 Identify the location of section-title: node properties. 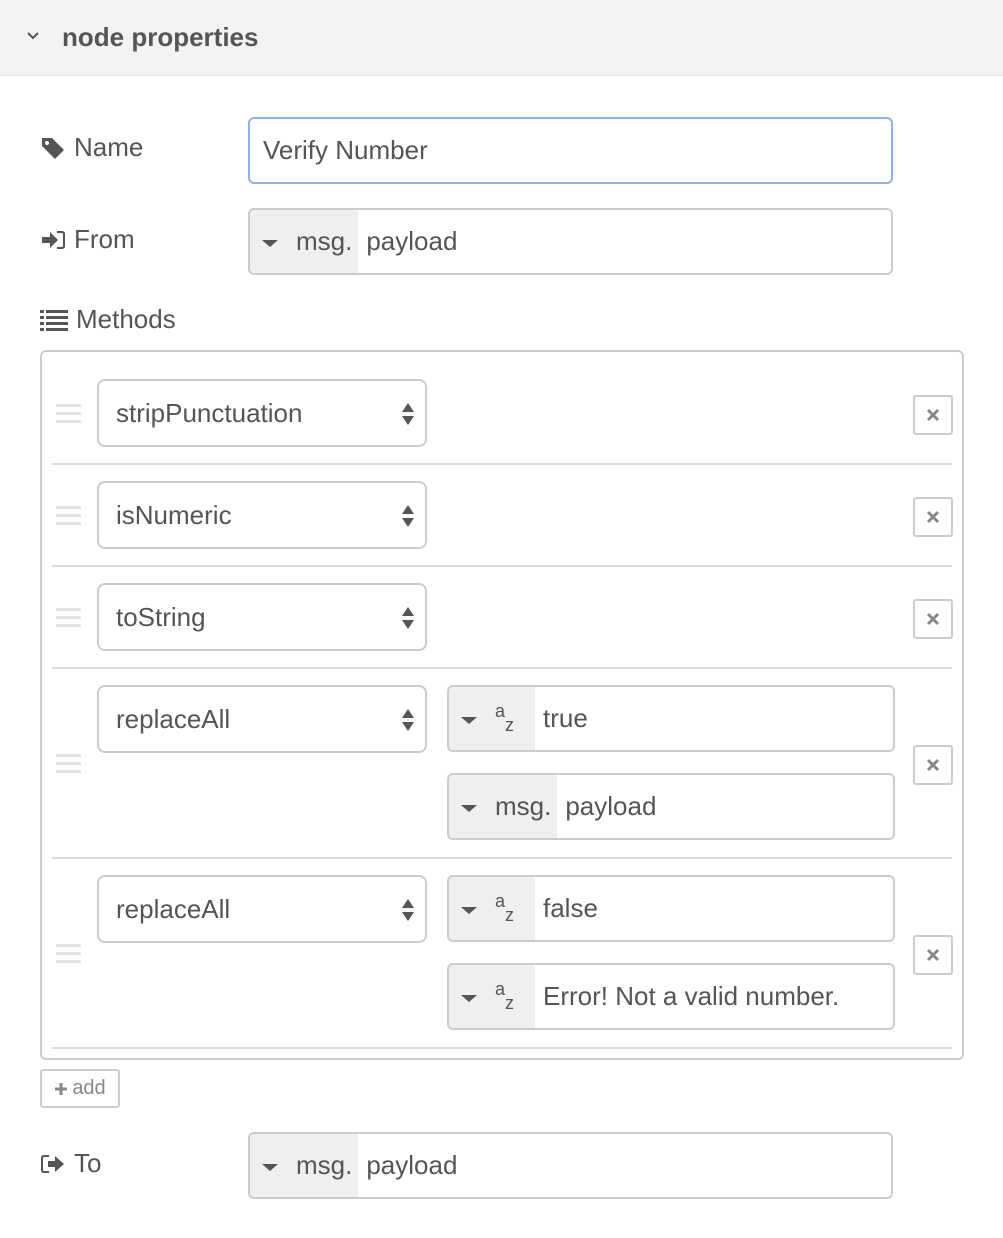
(160, 37).